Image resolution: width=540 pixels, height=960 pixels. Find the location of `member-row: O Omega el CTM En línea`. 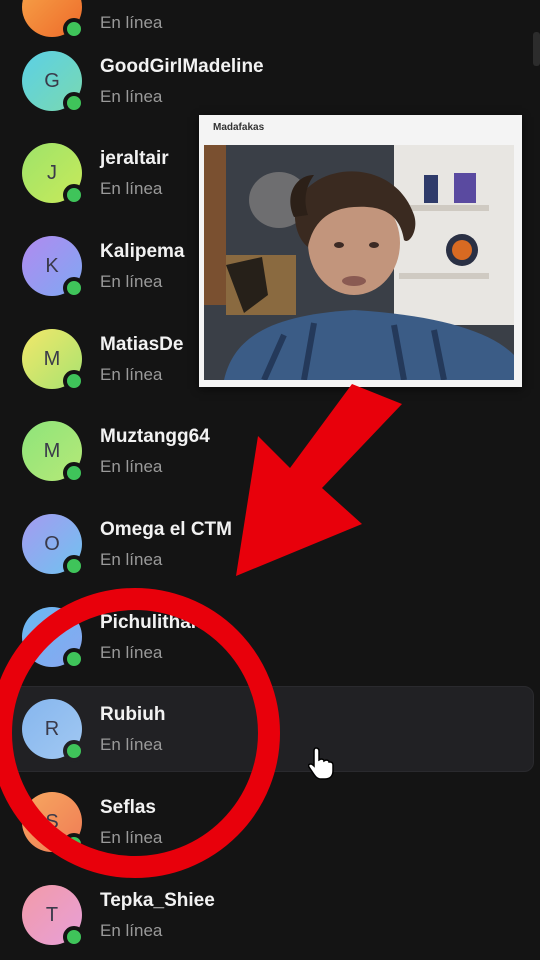

member-row: O Omega el CTM En línea is located at coordinates (271, 544).